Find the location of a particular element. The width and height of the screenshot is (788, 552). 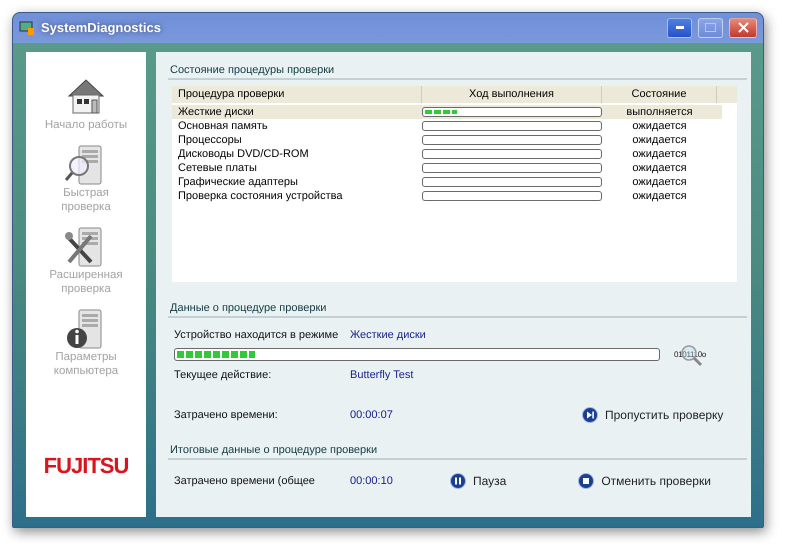

table-cell-text: Процессоры is located at coordinates (210, 140).